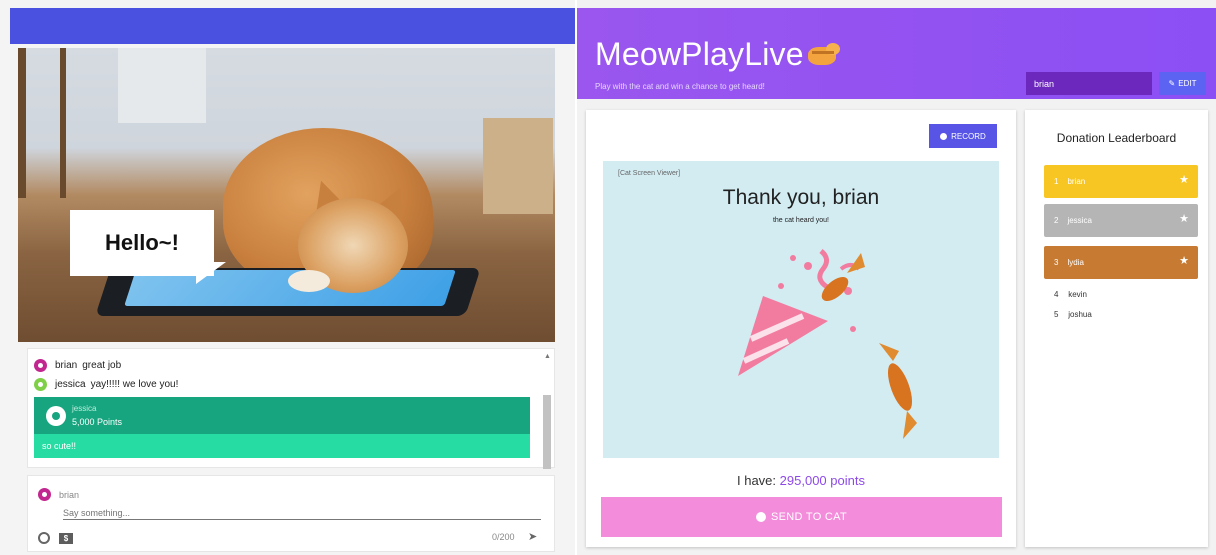 Image resolution: width=1216 pixels, height=555 pixels. I want to click on leaderboard-item-3: 3 lydia ★, so click(1121, 262).